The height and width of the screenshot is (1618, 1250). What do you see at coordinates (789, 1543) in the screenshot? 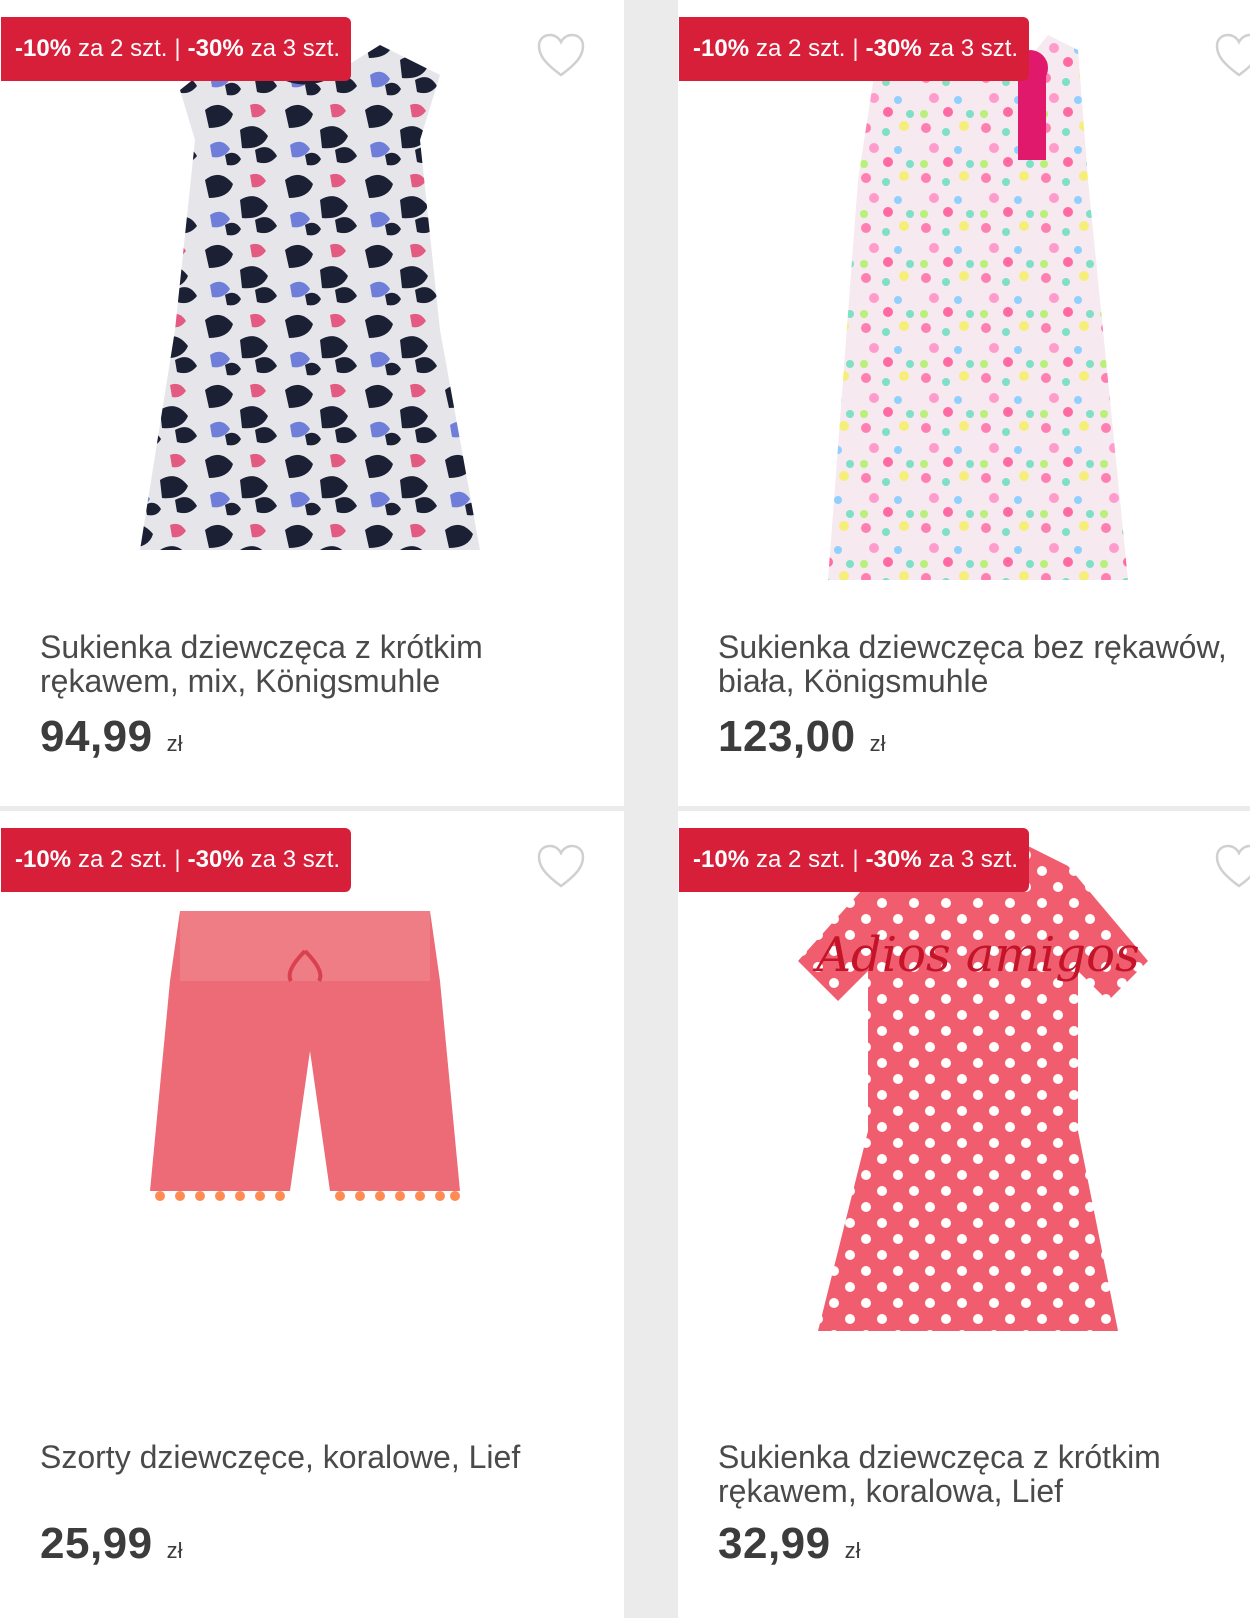
I see `product-price: 32,99 zł` at bounding box center [789, 1543].